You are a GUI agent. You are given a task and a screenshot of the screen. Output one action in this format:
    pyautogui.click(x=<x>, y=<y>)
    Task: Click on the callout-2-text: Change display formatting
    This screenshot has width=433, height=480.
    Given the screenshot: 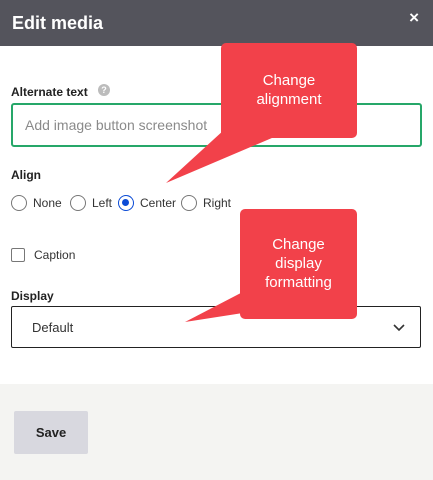 What is the action you would take?
    pyautogui.click(x=298, y=263)
    